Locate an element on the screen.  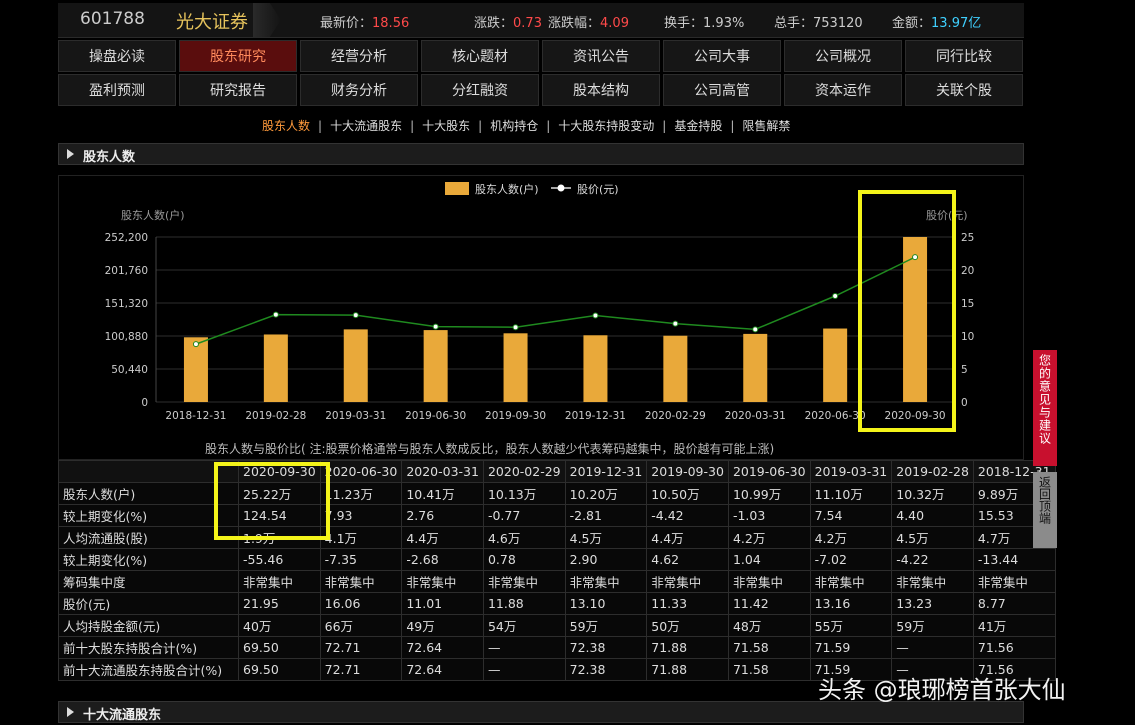
nav-tab: 公司概况 is located at coordinates (843, 56).